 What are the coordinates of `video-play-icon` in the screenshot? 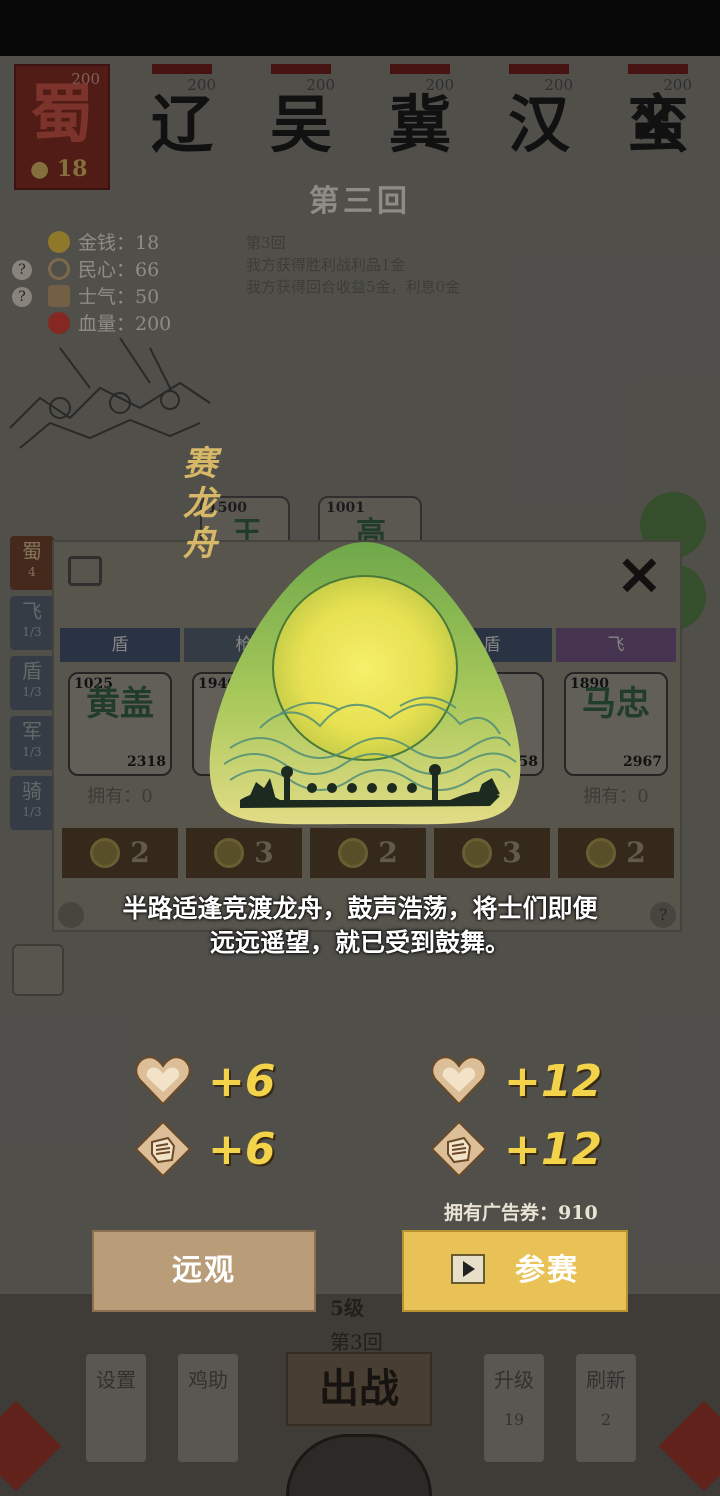 It's located at (468, 1269).